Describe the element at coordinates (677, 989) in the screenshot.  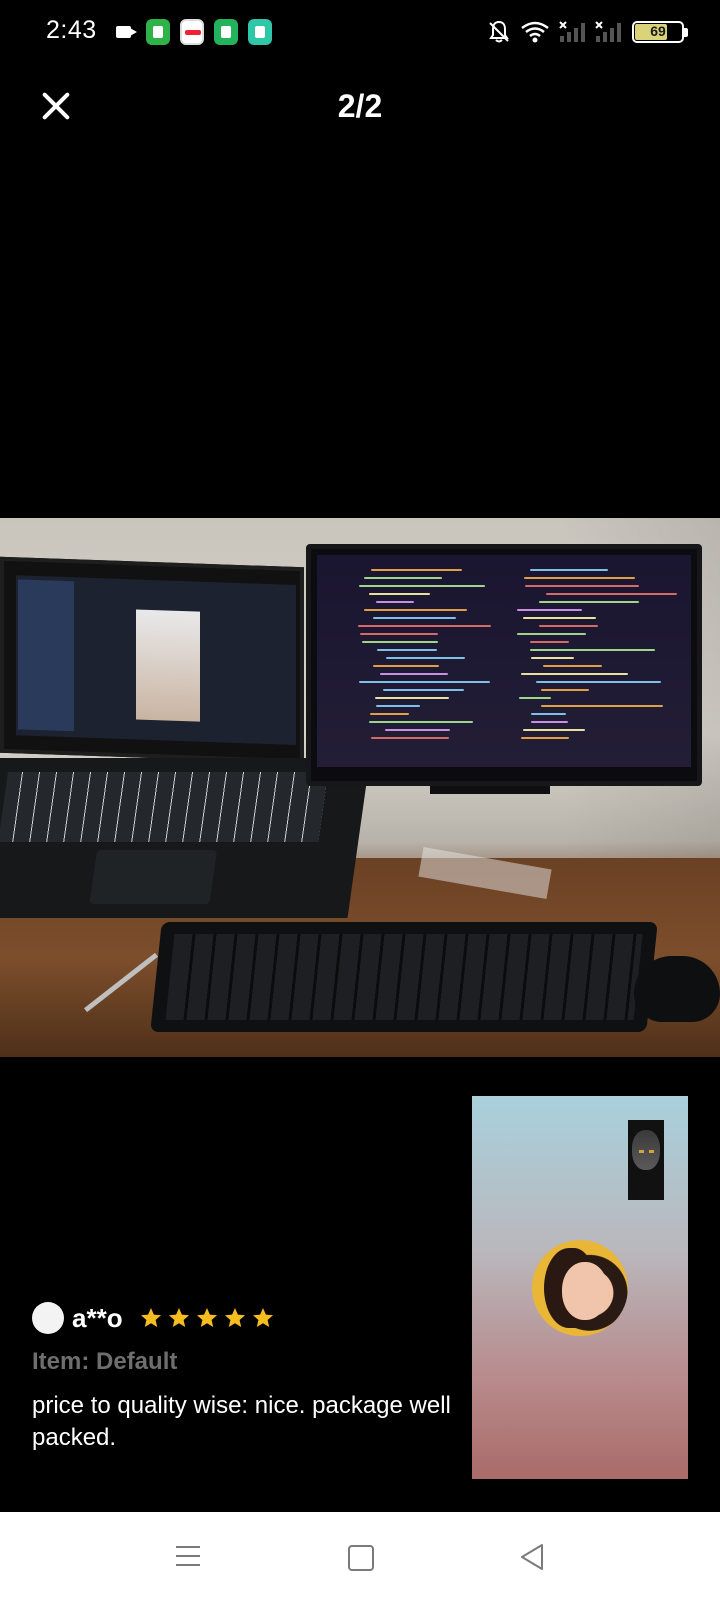
I see `mouse` at that location.